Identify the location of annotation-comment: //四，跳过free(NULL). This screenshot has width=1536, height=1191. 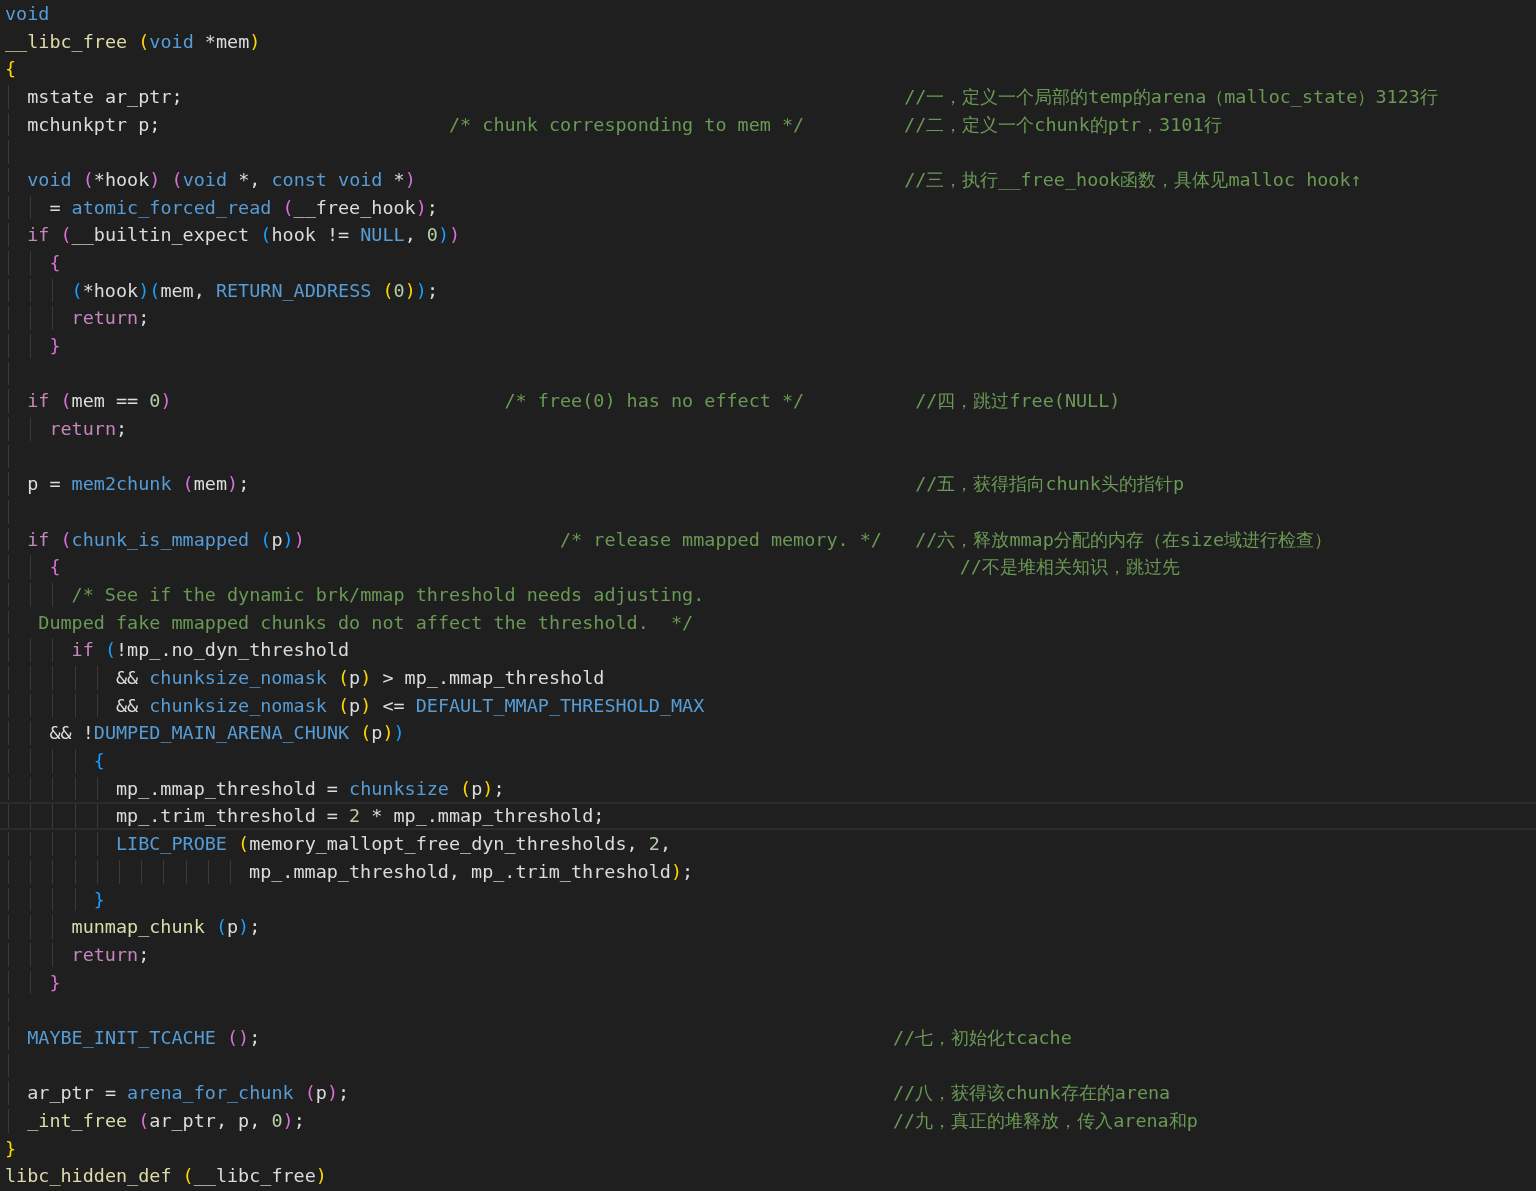
(1018, 401).